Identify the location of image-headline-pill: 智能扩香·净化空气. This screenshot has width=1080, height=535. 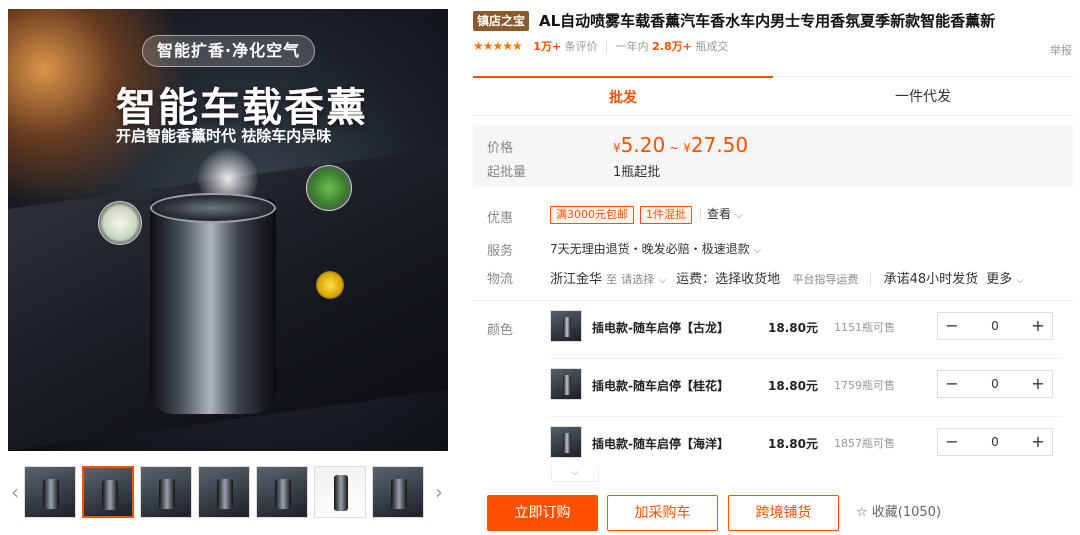
(229, 51).